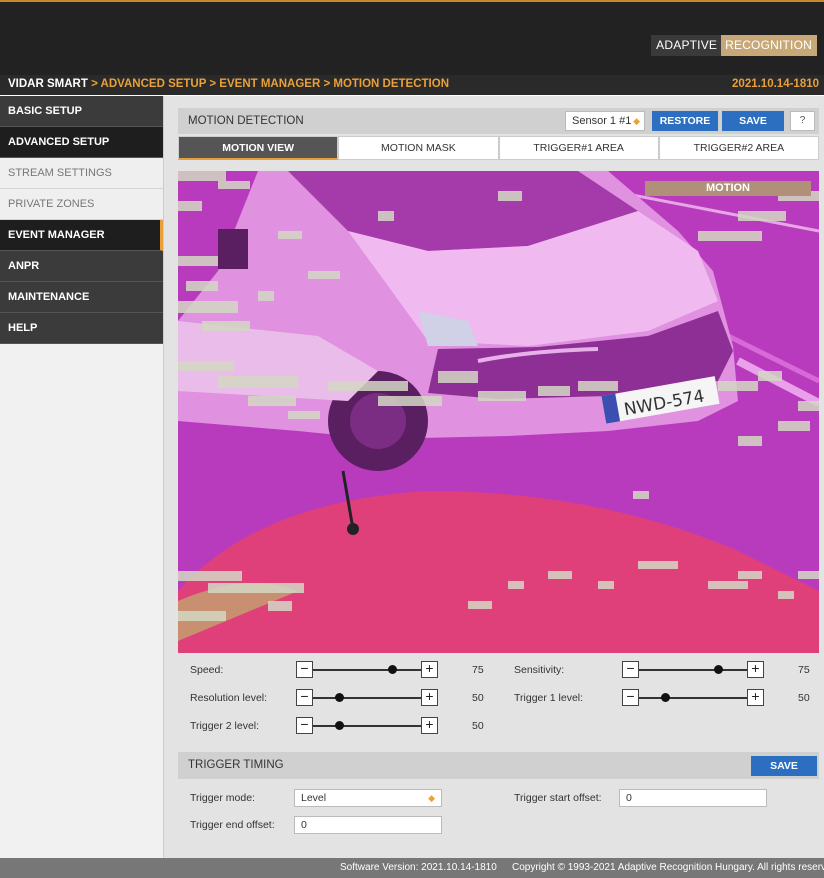 The height and width of the screenshot is (878, 824). What do you see at coordinates (775, 84) in the screenshot?
I see `firmware-version: 2021.10.14-1810` at bounding box center [775, 84].